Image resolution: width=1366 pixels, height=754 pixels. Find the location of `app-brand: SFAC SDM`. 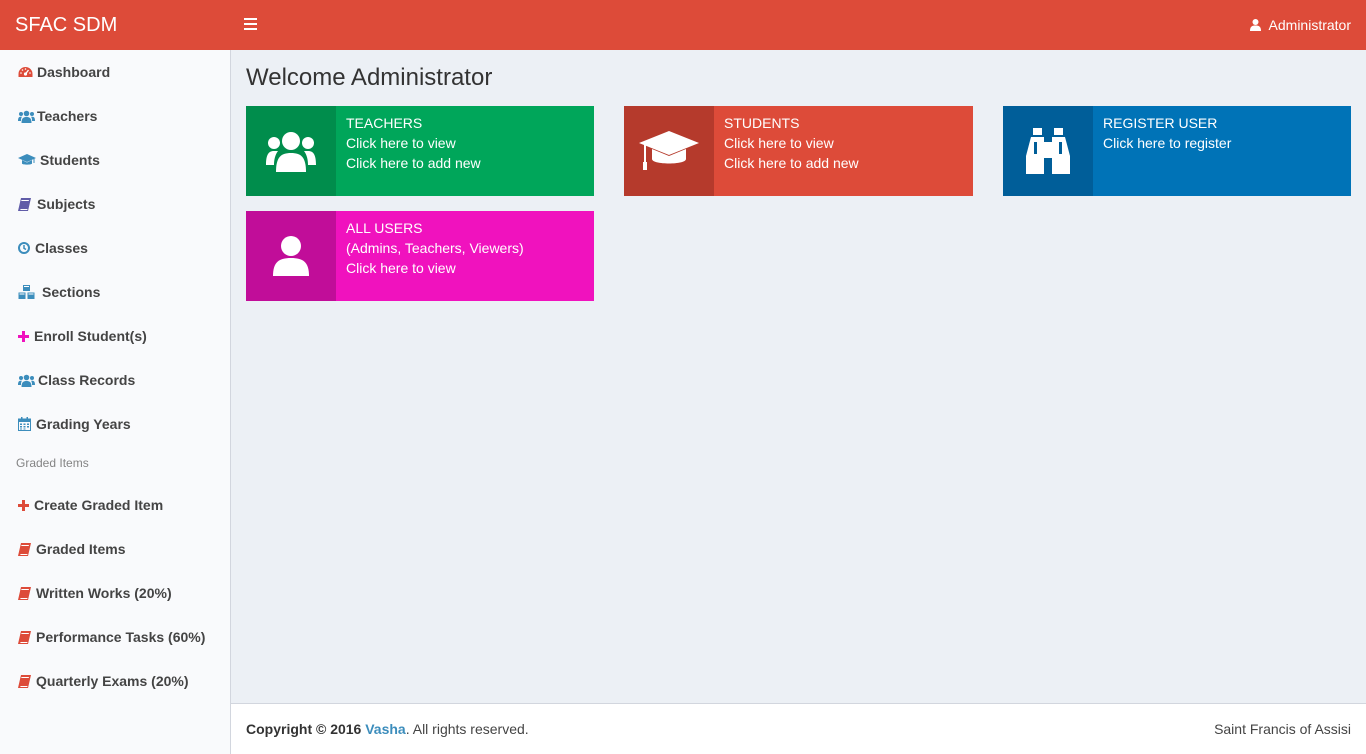

app-brand: SFAC SDM is located at coordinates (115, 25).